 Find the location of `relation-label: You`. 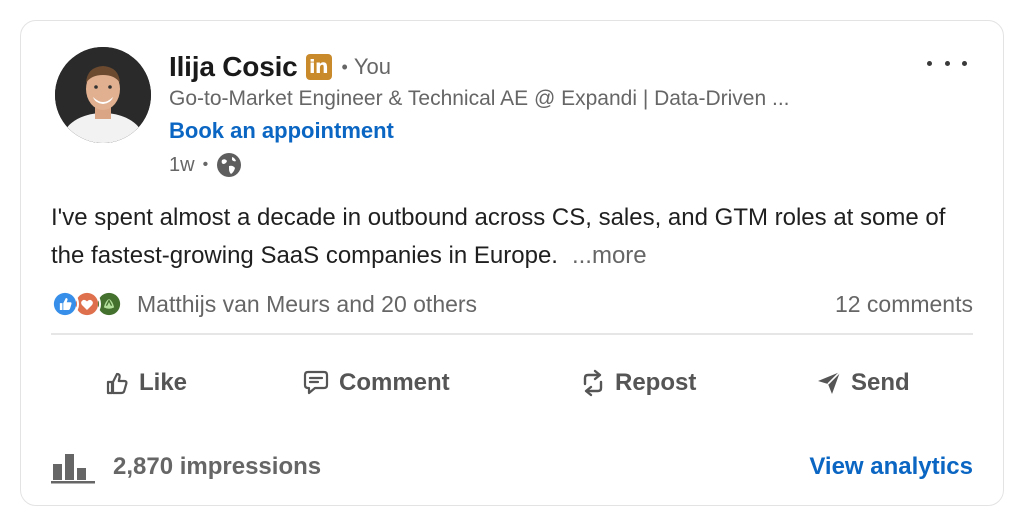

relation-label: You is located at coordinates (372, 66).